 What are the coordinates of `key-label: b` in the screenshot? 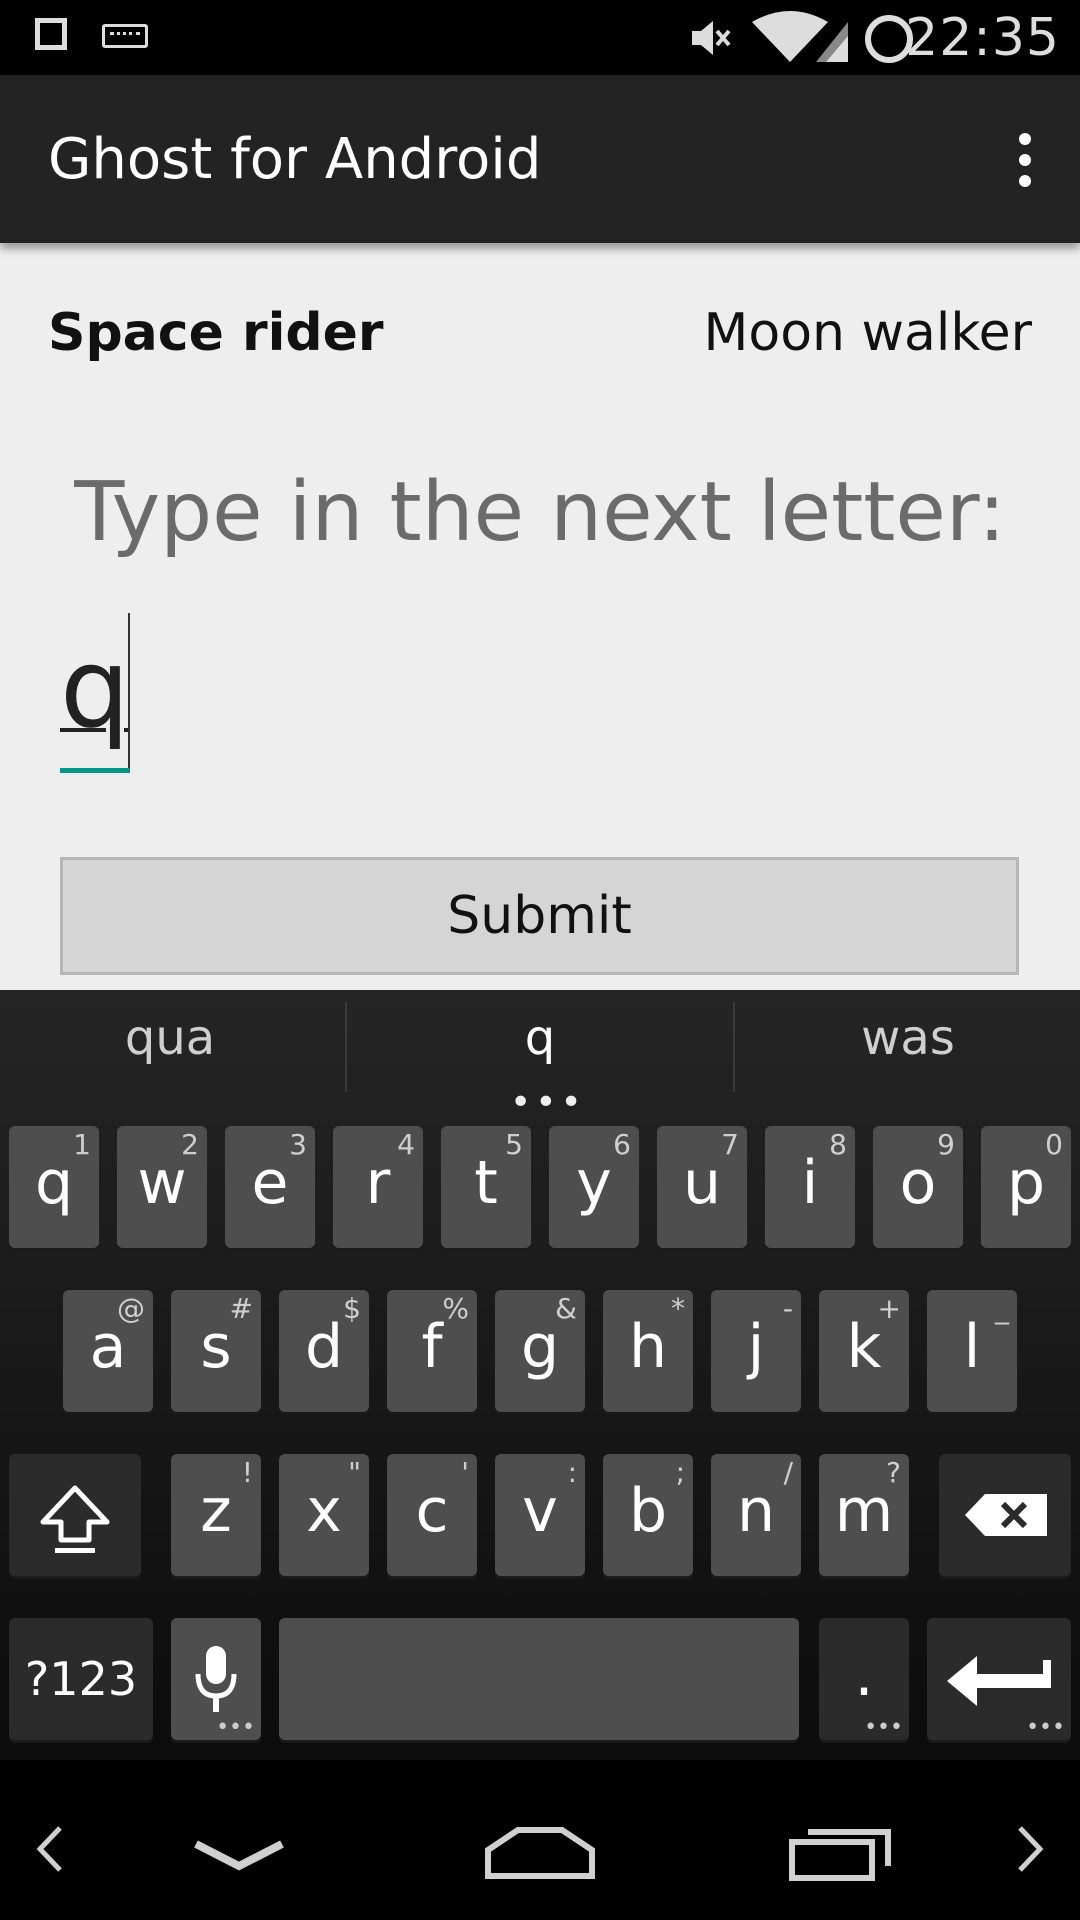 It's located at (648, 1511).